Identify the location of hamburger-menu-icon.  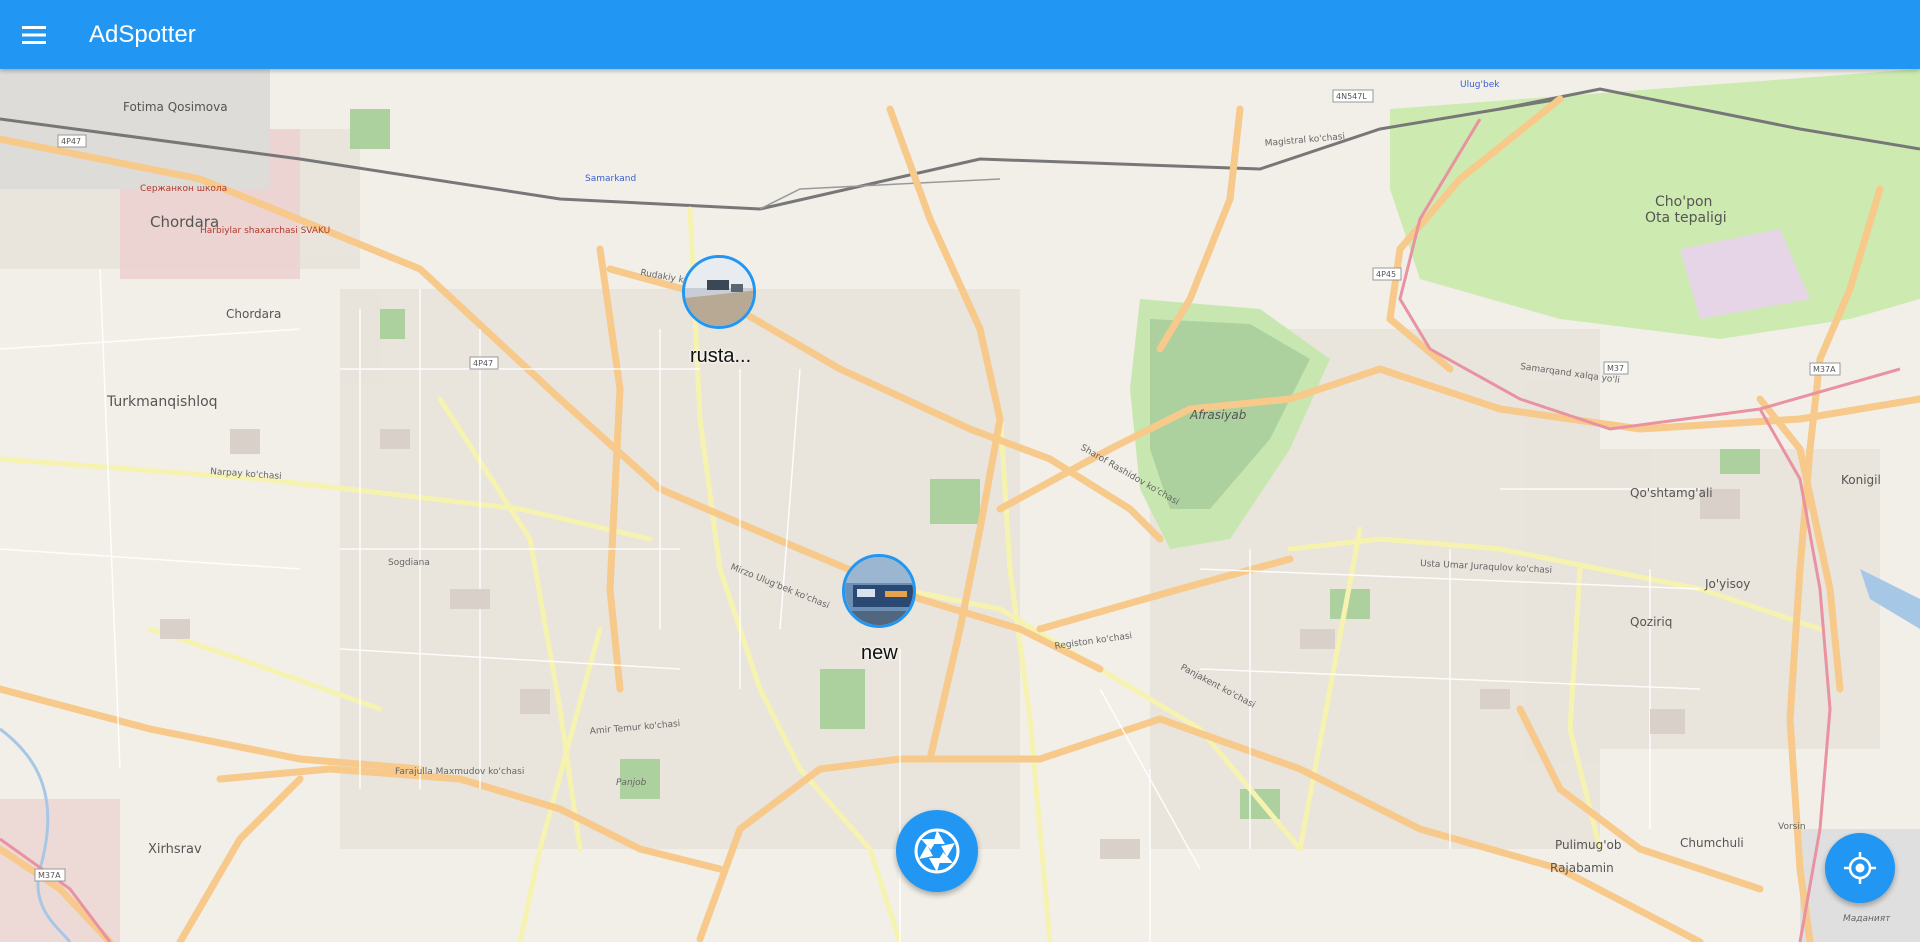
(34, 34).